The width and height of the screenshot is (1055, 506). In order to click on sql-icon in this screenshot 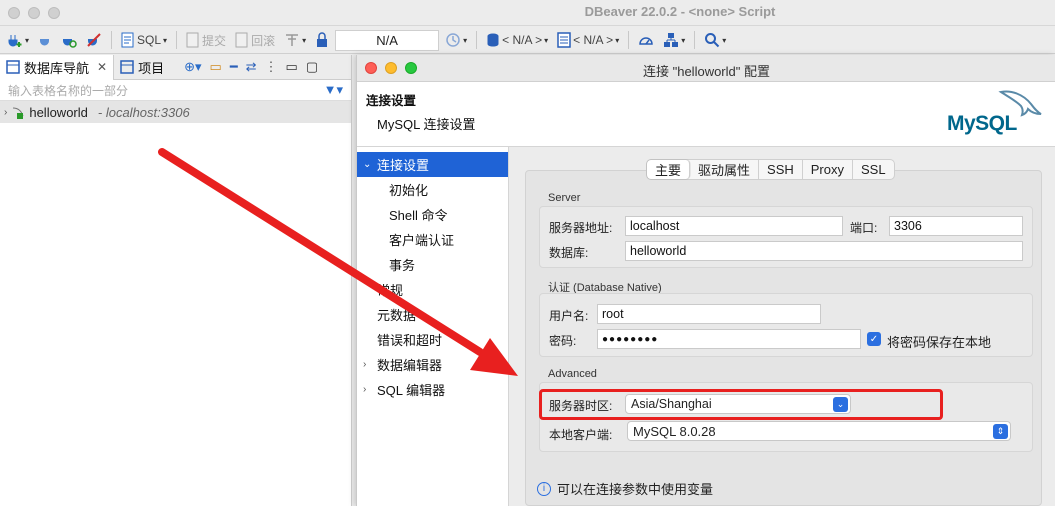, I will do `click(127, 40)`.